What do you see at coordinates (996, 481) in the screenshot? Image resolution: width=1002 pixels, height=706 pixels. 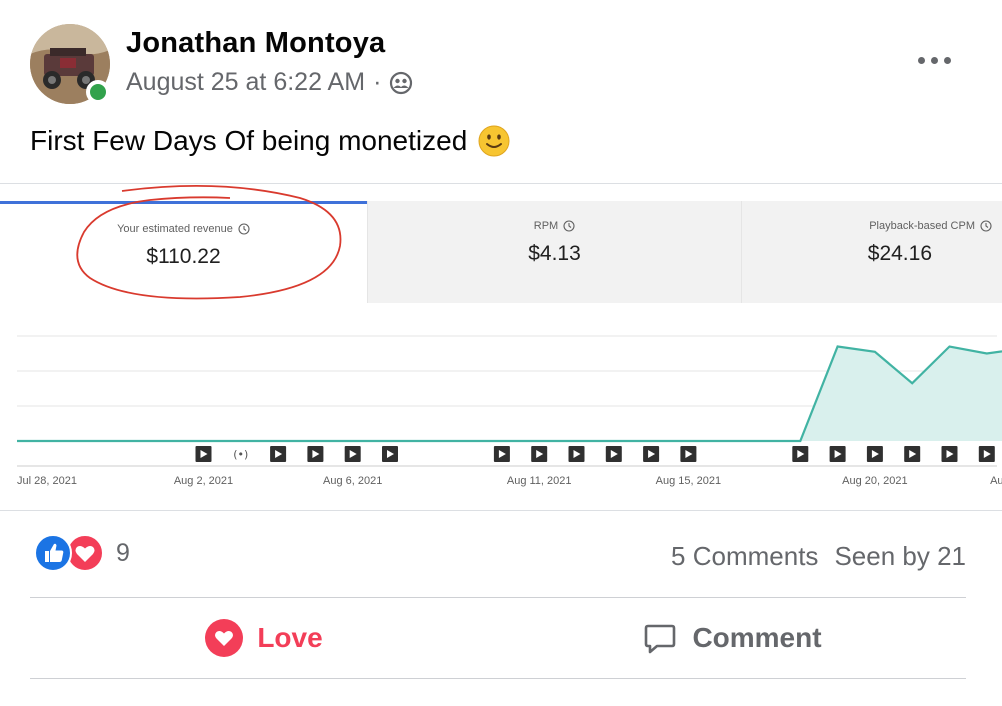 I see `chart-tick-label: Aug 24, 2` at bounding box center [996, 481].